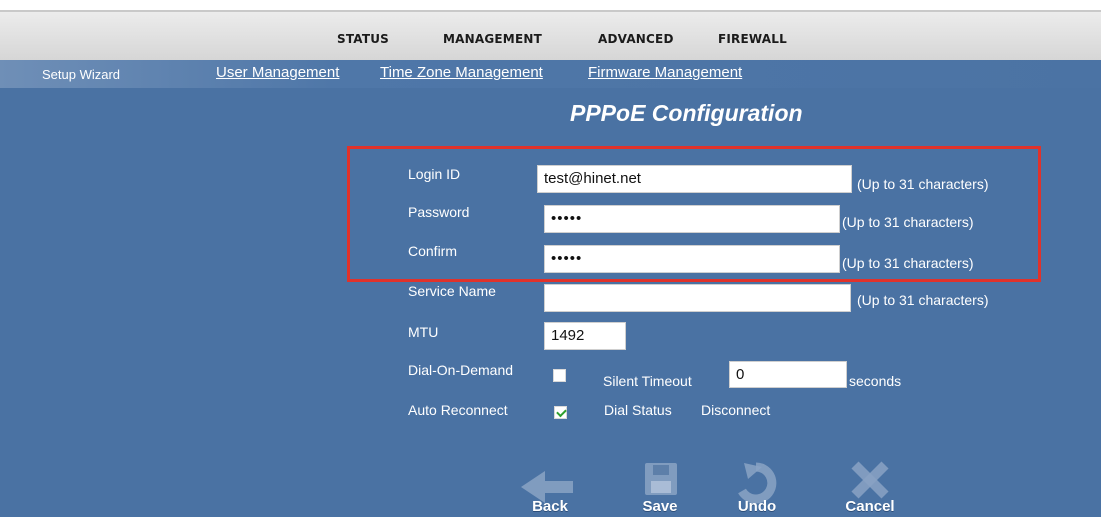 The height and width of the screenshot is (517, 1101). What do you see at coordinates (757, 487) in the screenshot?
I see `undo-button: Undo` at bounding box center [757, 487].